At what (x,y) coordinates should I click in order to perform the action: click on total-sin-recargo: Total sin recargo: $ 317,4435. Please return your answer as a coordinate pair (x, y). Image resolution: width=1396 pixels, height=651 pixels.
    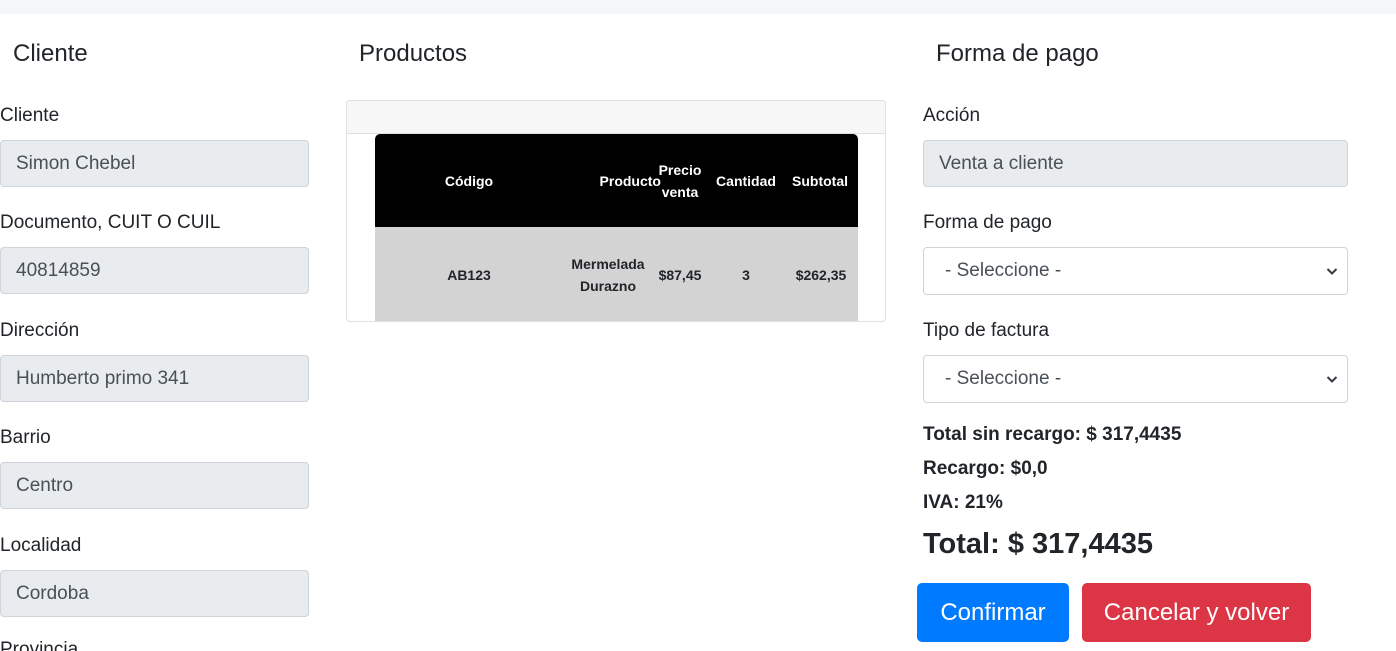
    Looking at the image, I should click on (1052, 434).